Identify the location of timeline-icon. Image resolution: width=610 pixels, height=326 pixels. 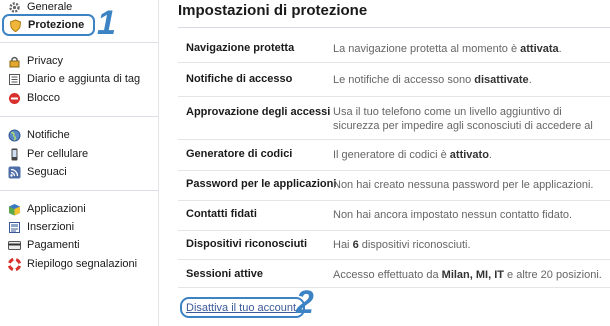
(14, 79).